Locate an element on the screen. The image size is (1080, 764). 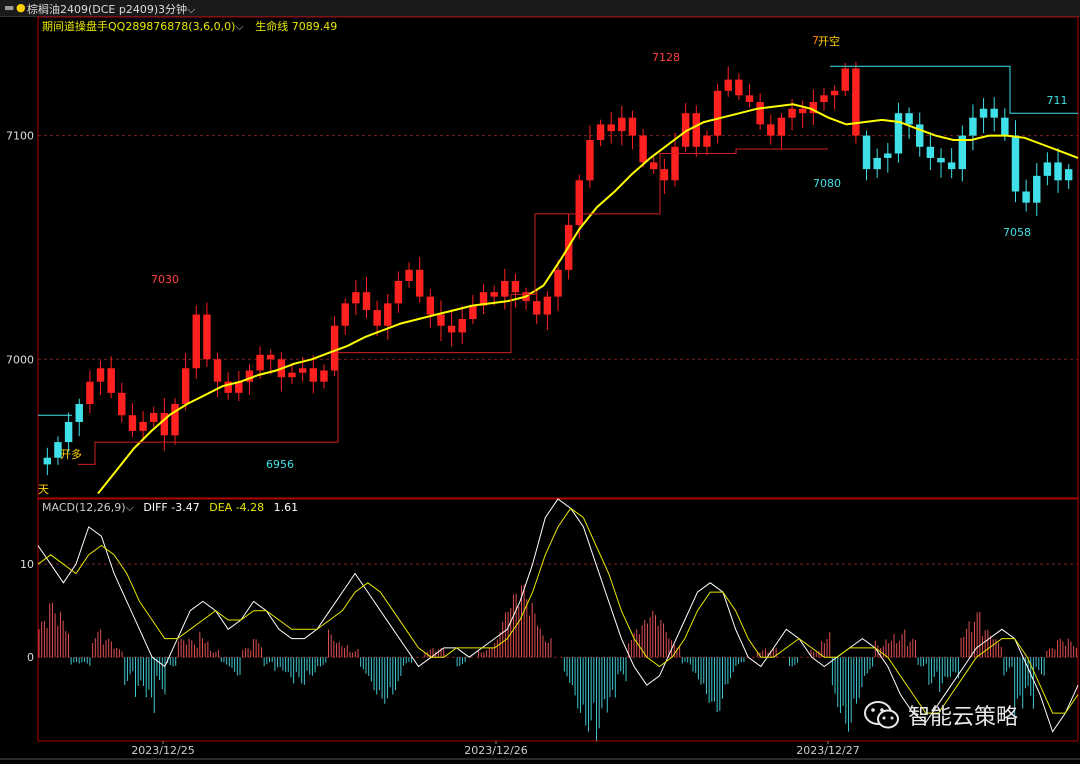
dea-label: DEA is located at coordinates (221, 507).